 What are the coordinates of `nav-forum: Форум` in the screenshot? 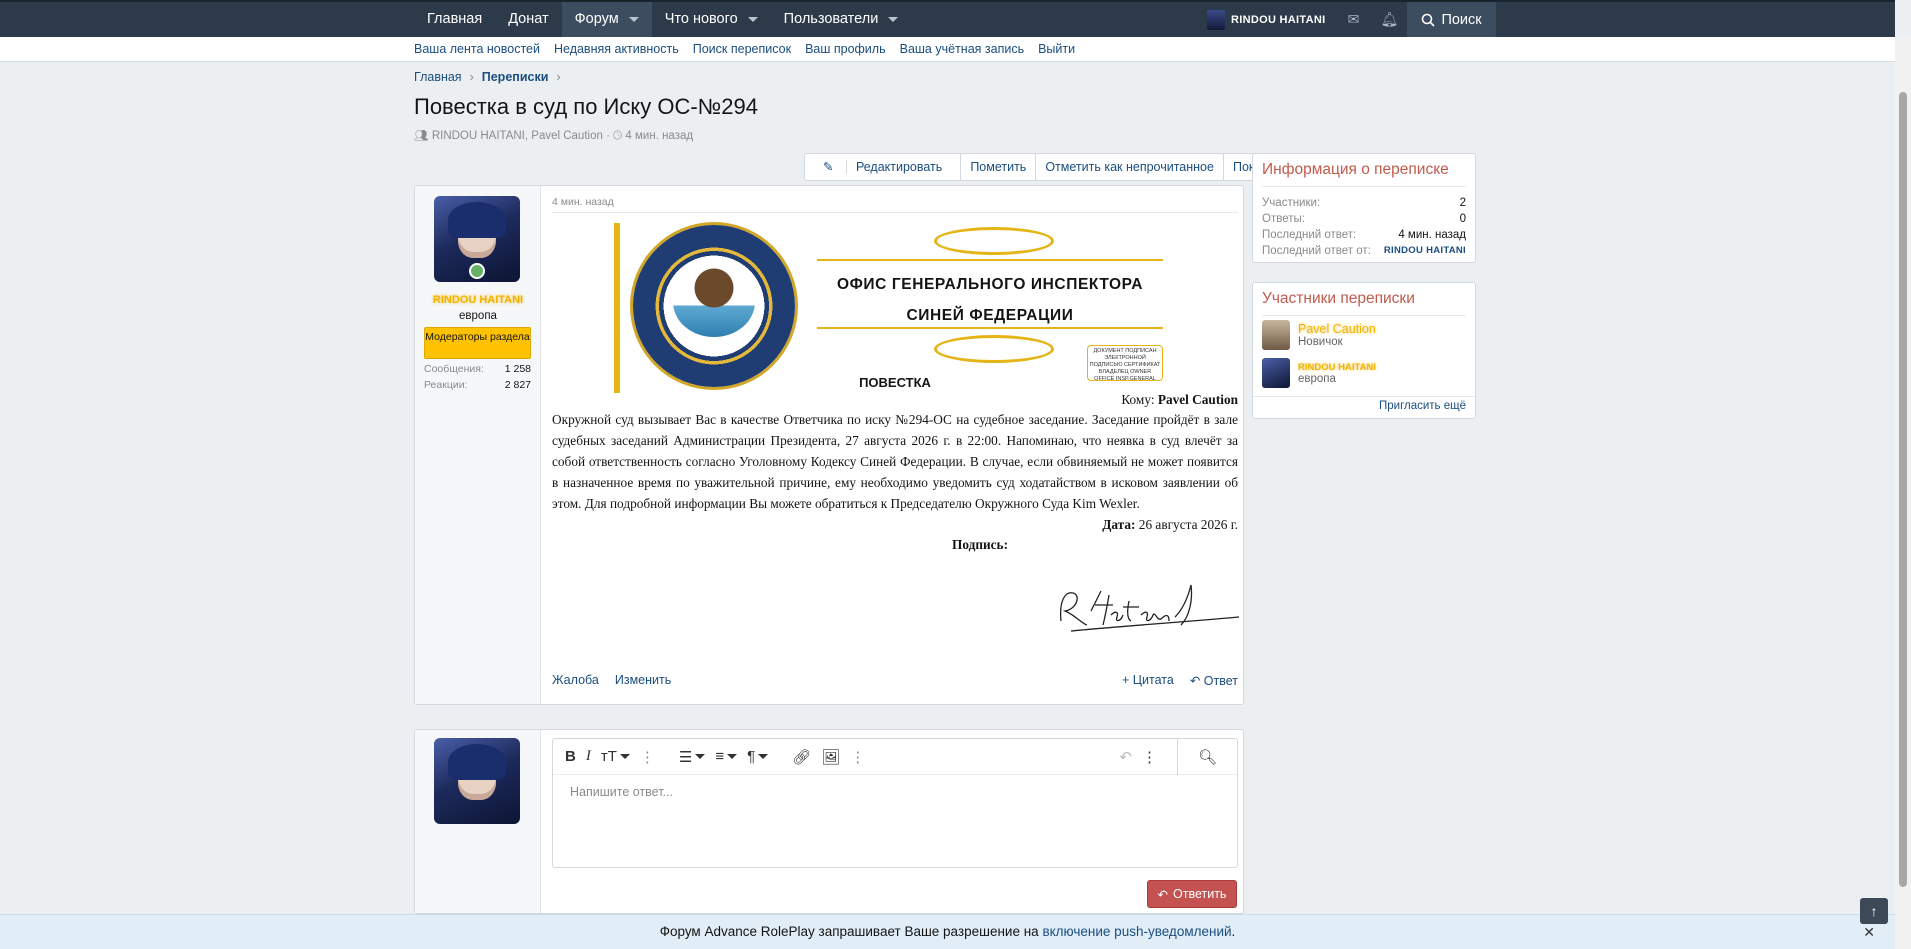 It's located at (606, 19).